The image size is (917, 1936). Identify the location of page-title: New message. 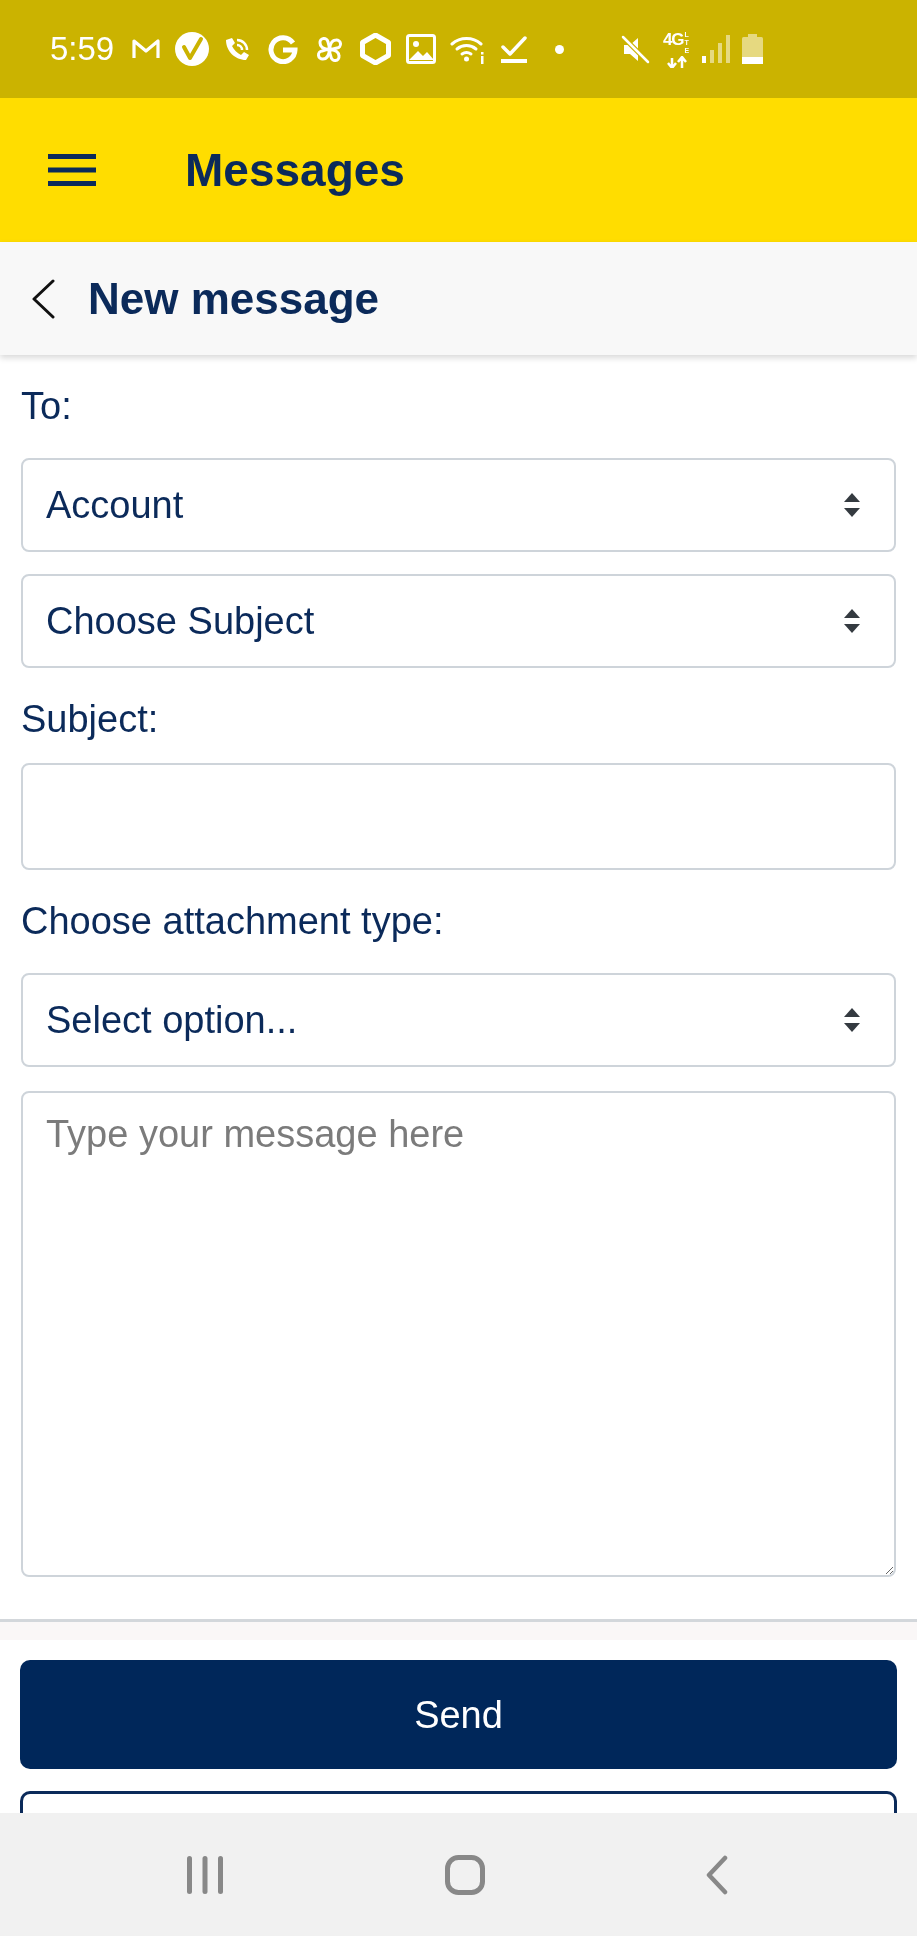
(234, 298).